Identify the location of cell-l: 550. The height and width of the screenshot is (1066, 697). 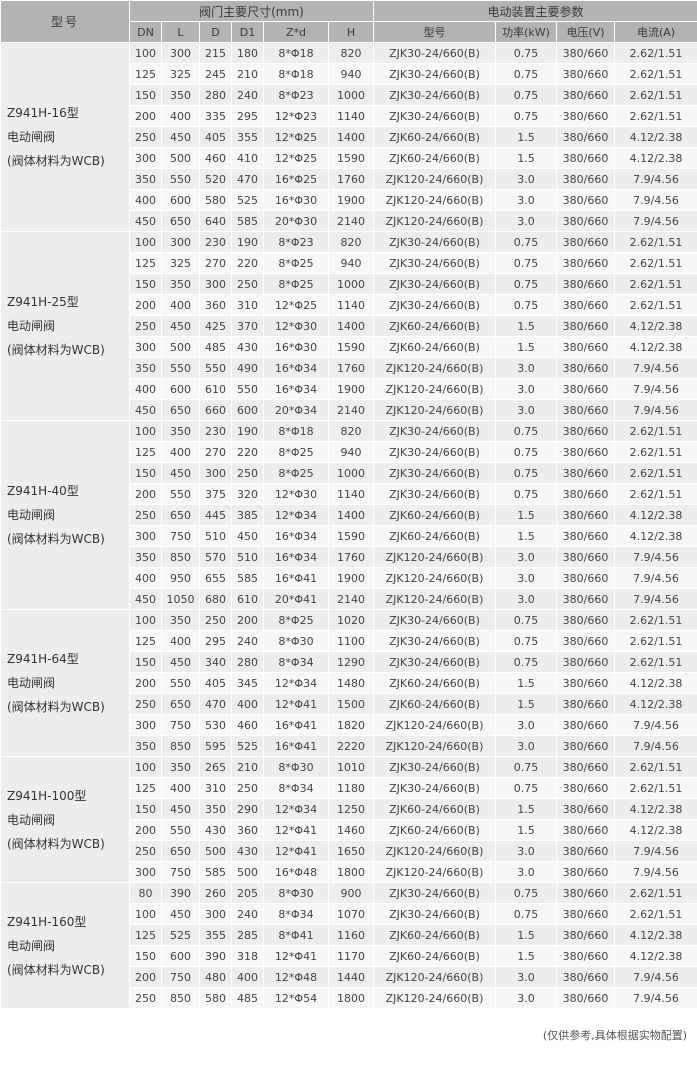
(180, 683).